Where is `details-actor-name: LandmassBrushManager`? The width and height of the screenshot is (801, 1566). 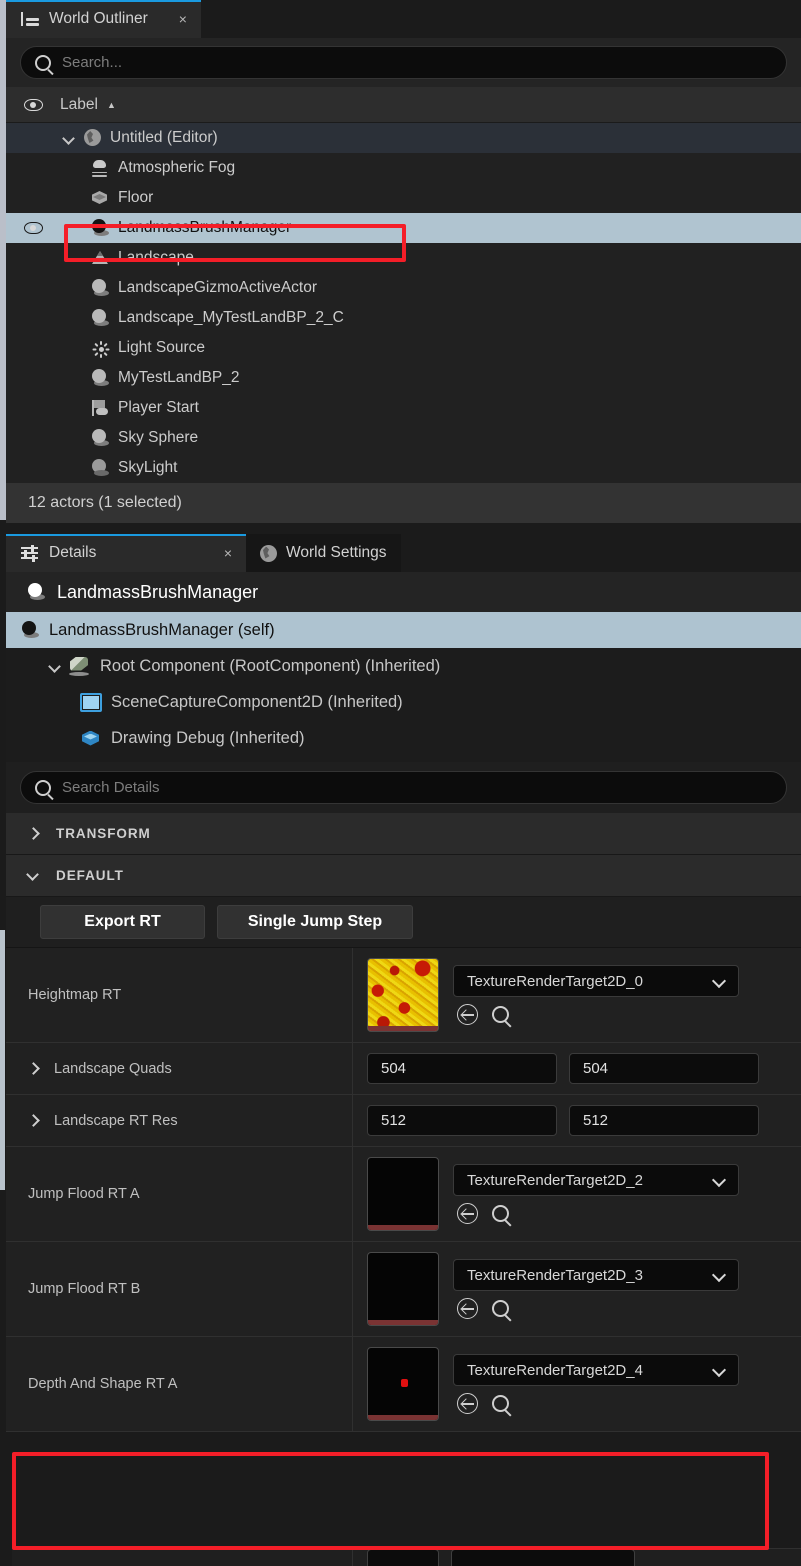 details-actor-name: LandmassBrushManager is located at coordinates (158, 591).